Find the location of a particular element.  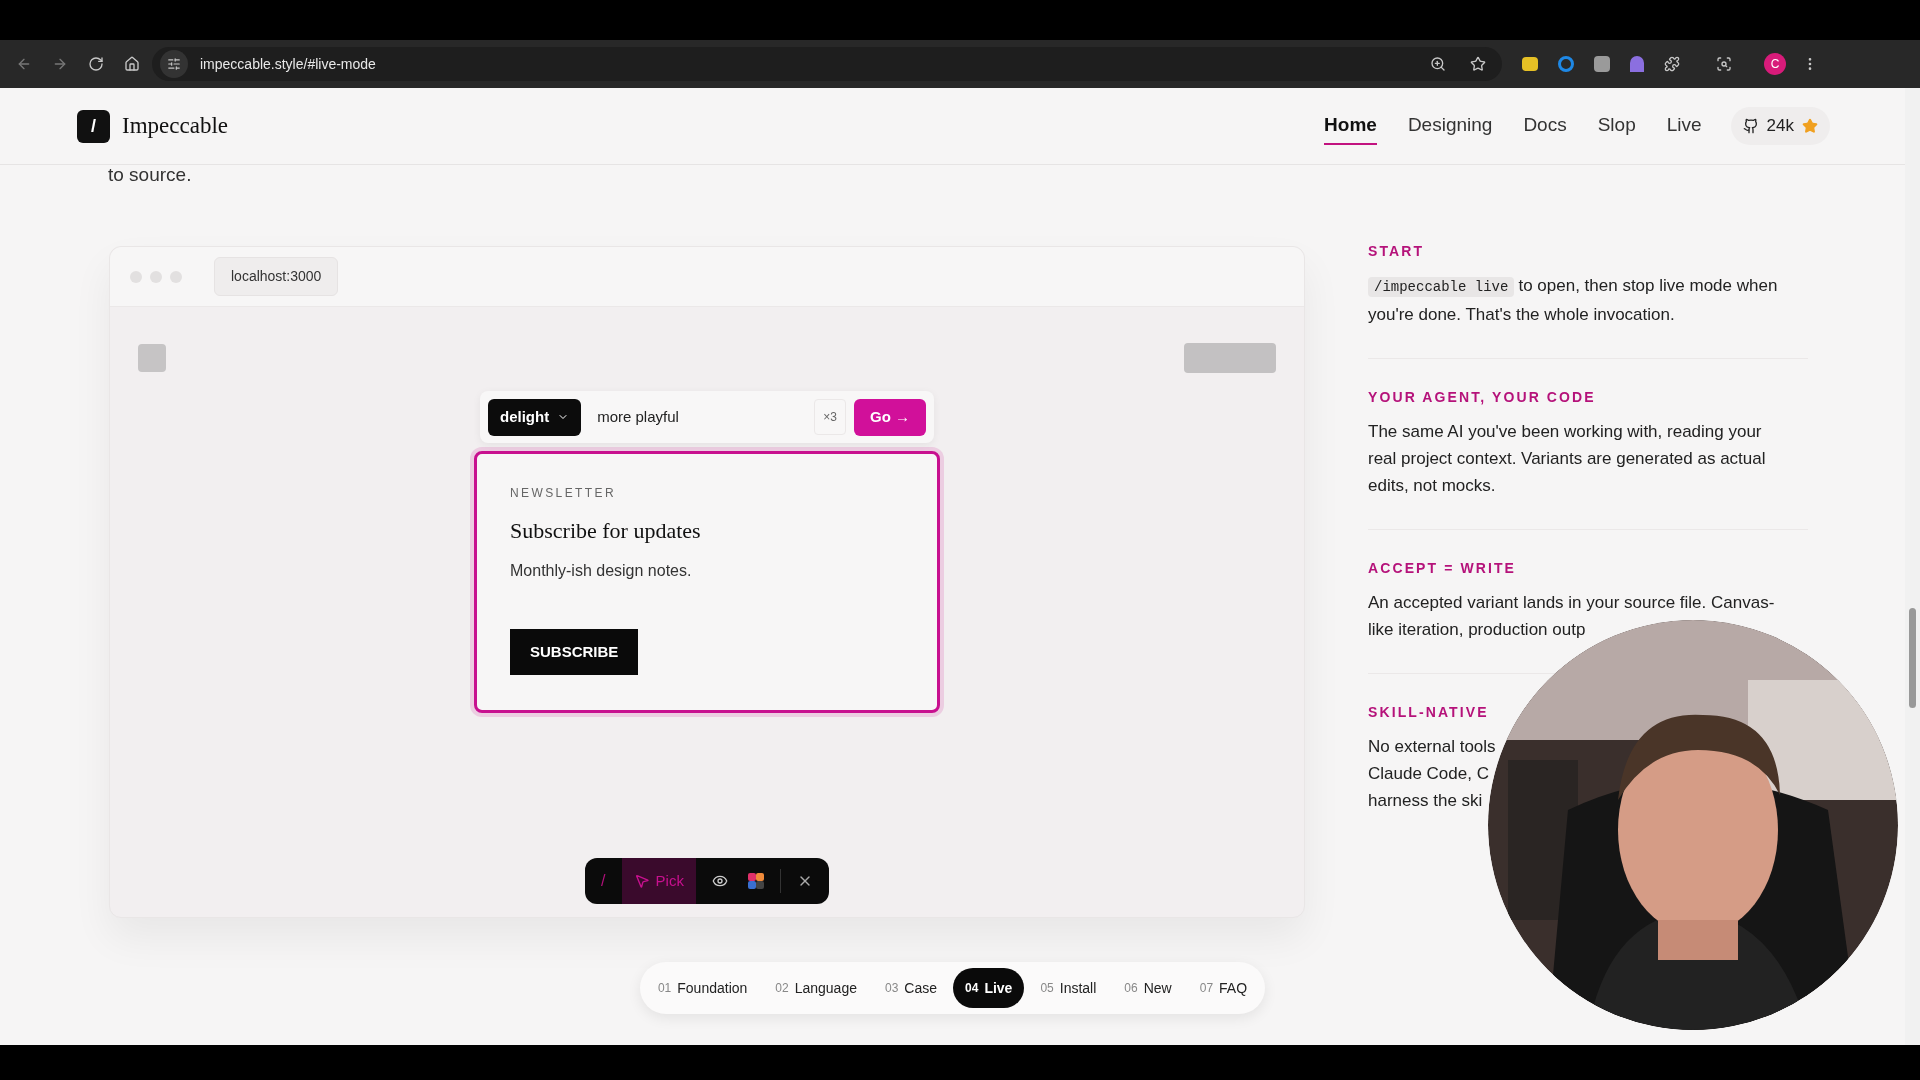

command-chip: /impeccable live is located at coordinates (1441, 287).